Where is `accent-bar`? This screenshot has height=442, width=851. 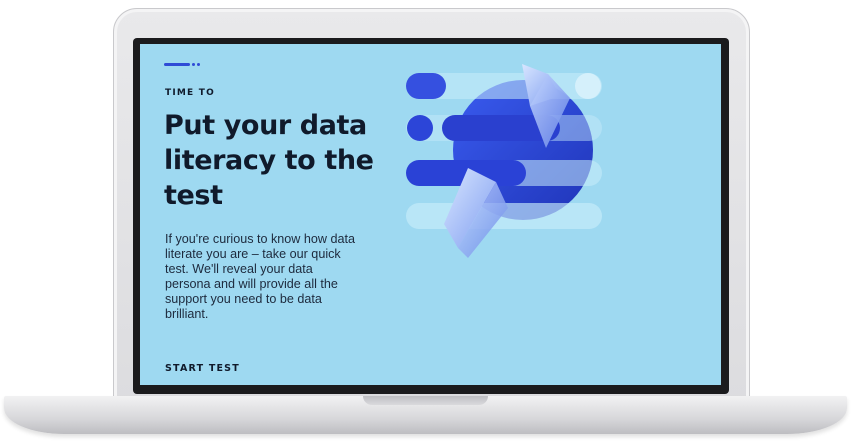
accent-bar is located at coordinates (177, 64).